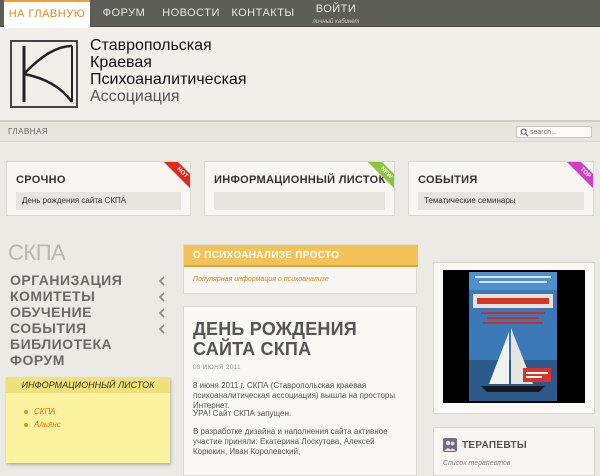  Describe the element at coordinates (300, 131) in the screenshot. I see `breadcrumb-bar: ГЛАВНАЯ` at that location.